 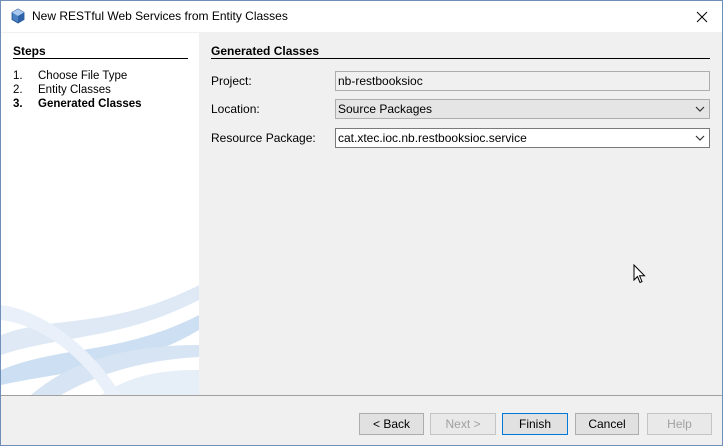 What do you see at coordinates (460, 58) in the screenshot?
I see `section-divider` at bounding box center [460, 58].